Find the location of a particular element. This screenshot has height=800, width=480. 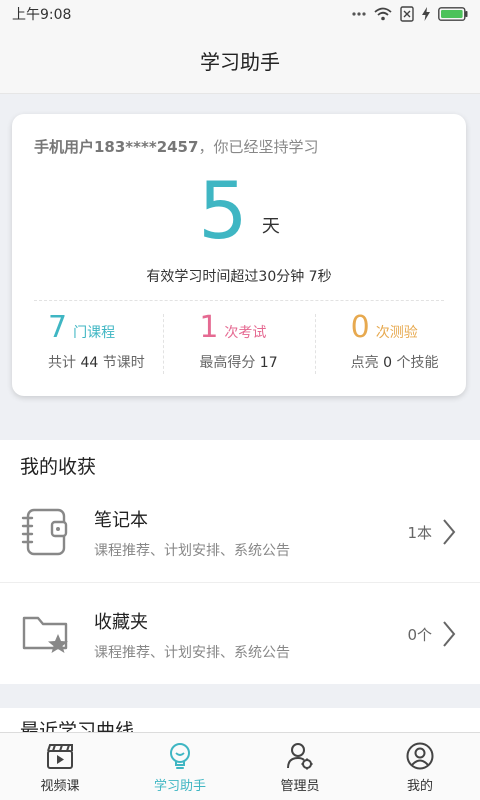

tab-admin: 管理员 is located at coordinates (300, 766).